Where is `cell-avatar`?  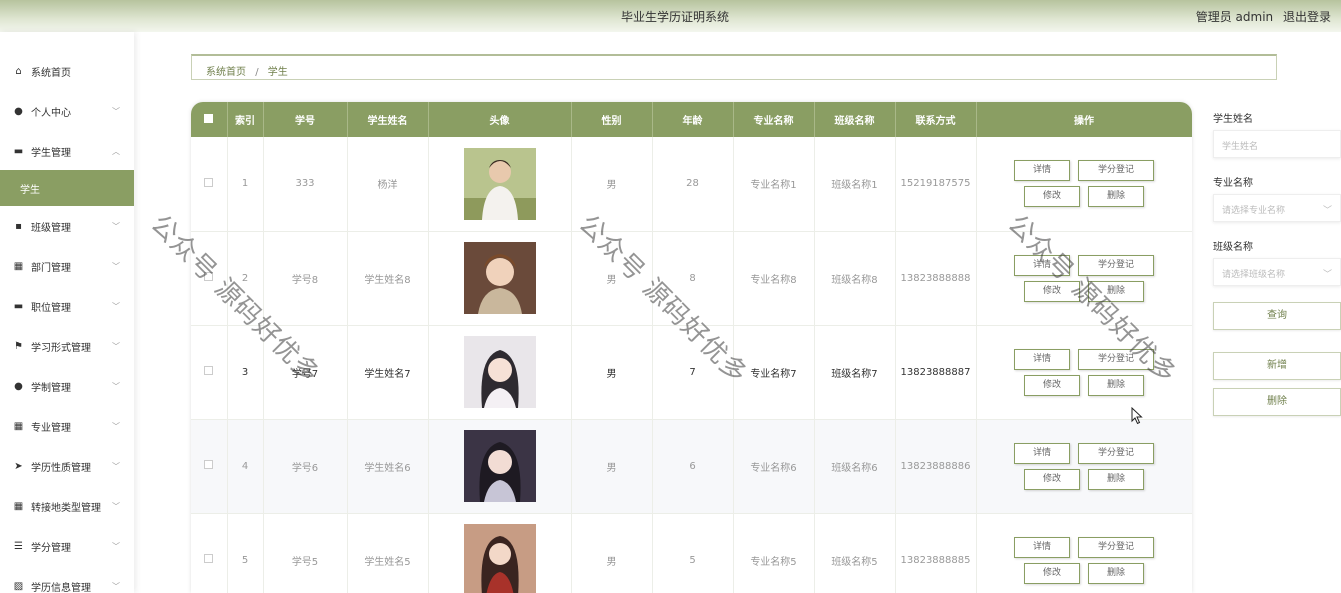 cell-avatar is located at coordinates (500, 466).